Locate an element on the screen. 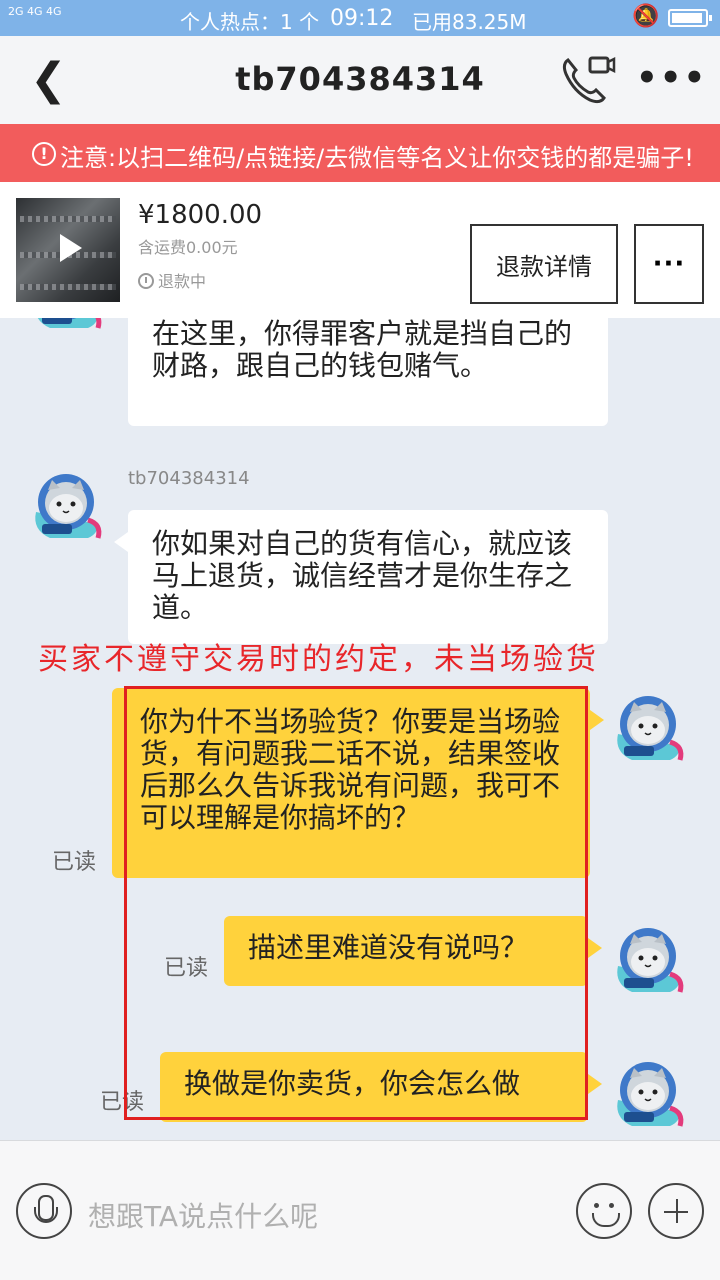 This screenshot has height=1280, width=720. refund-status: 退款中 is located at coordinates (172, 280).